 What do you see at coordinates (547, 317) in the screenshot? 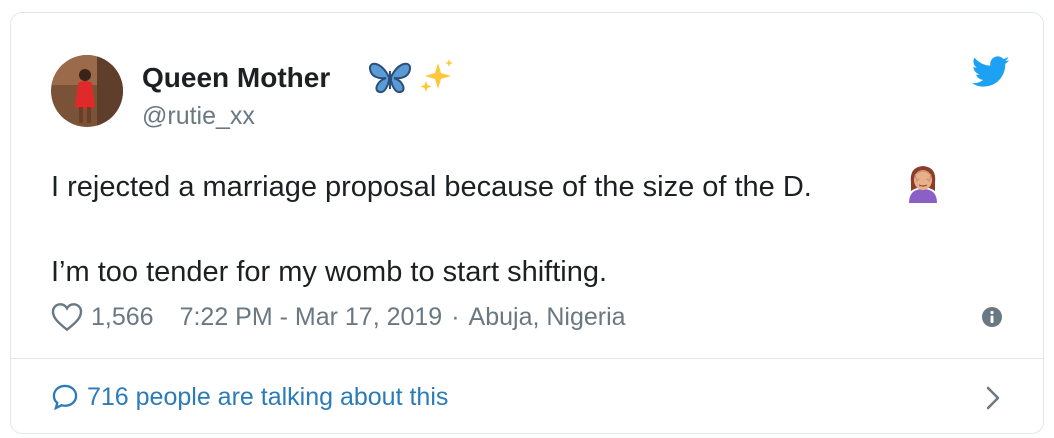
I see `location: Abuja, Nigeria` at bounding box center [547, 317].